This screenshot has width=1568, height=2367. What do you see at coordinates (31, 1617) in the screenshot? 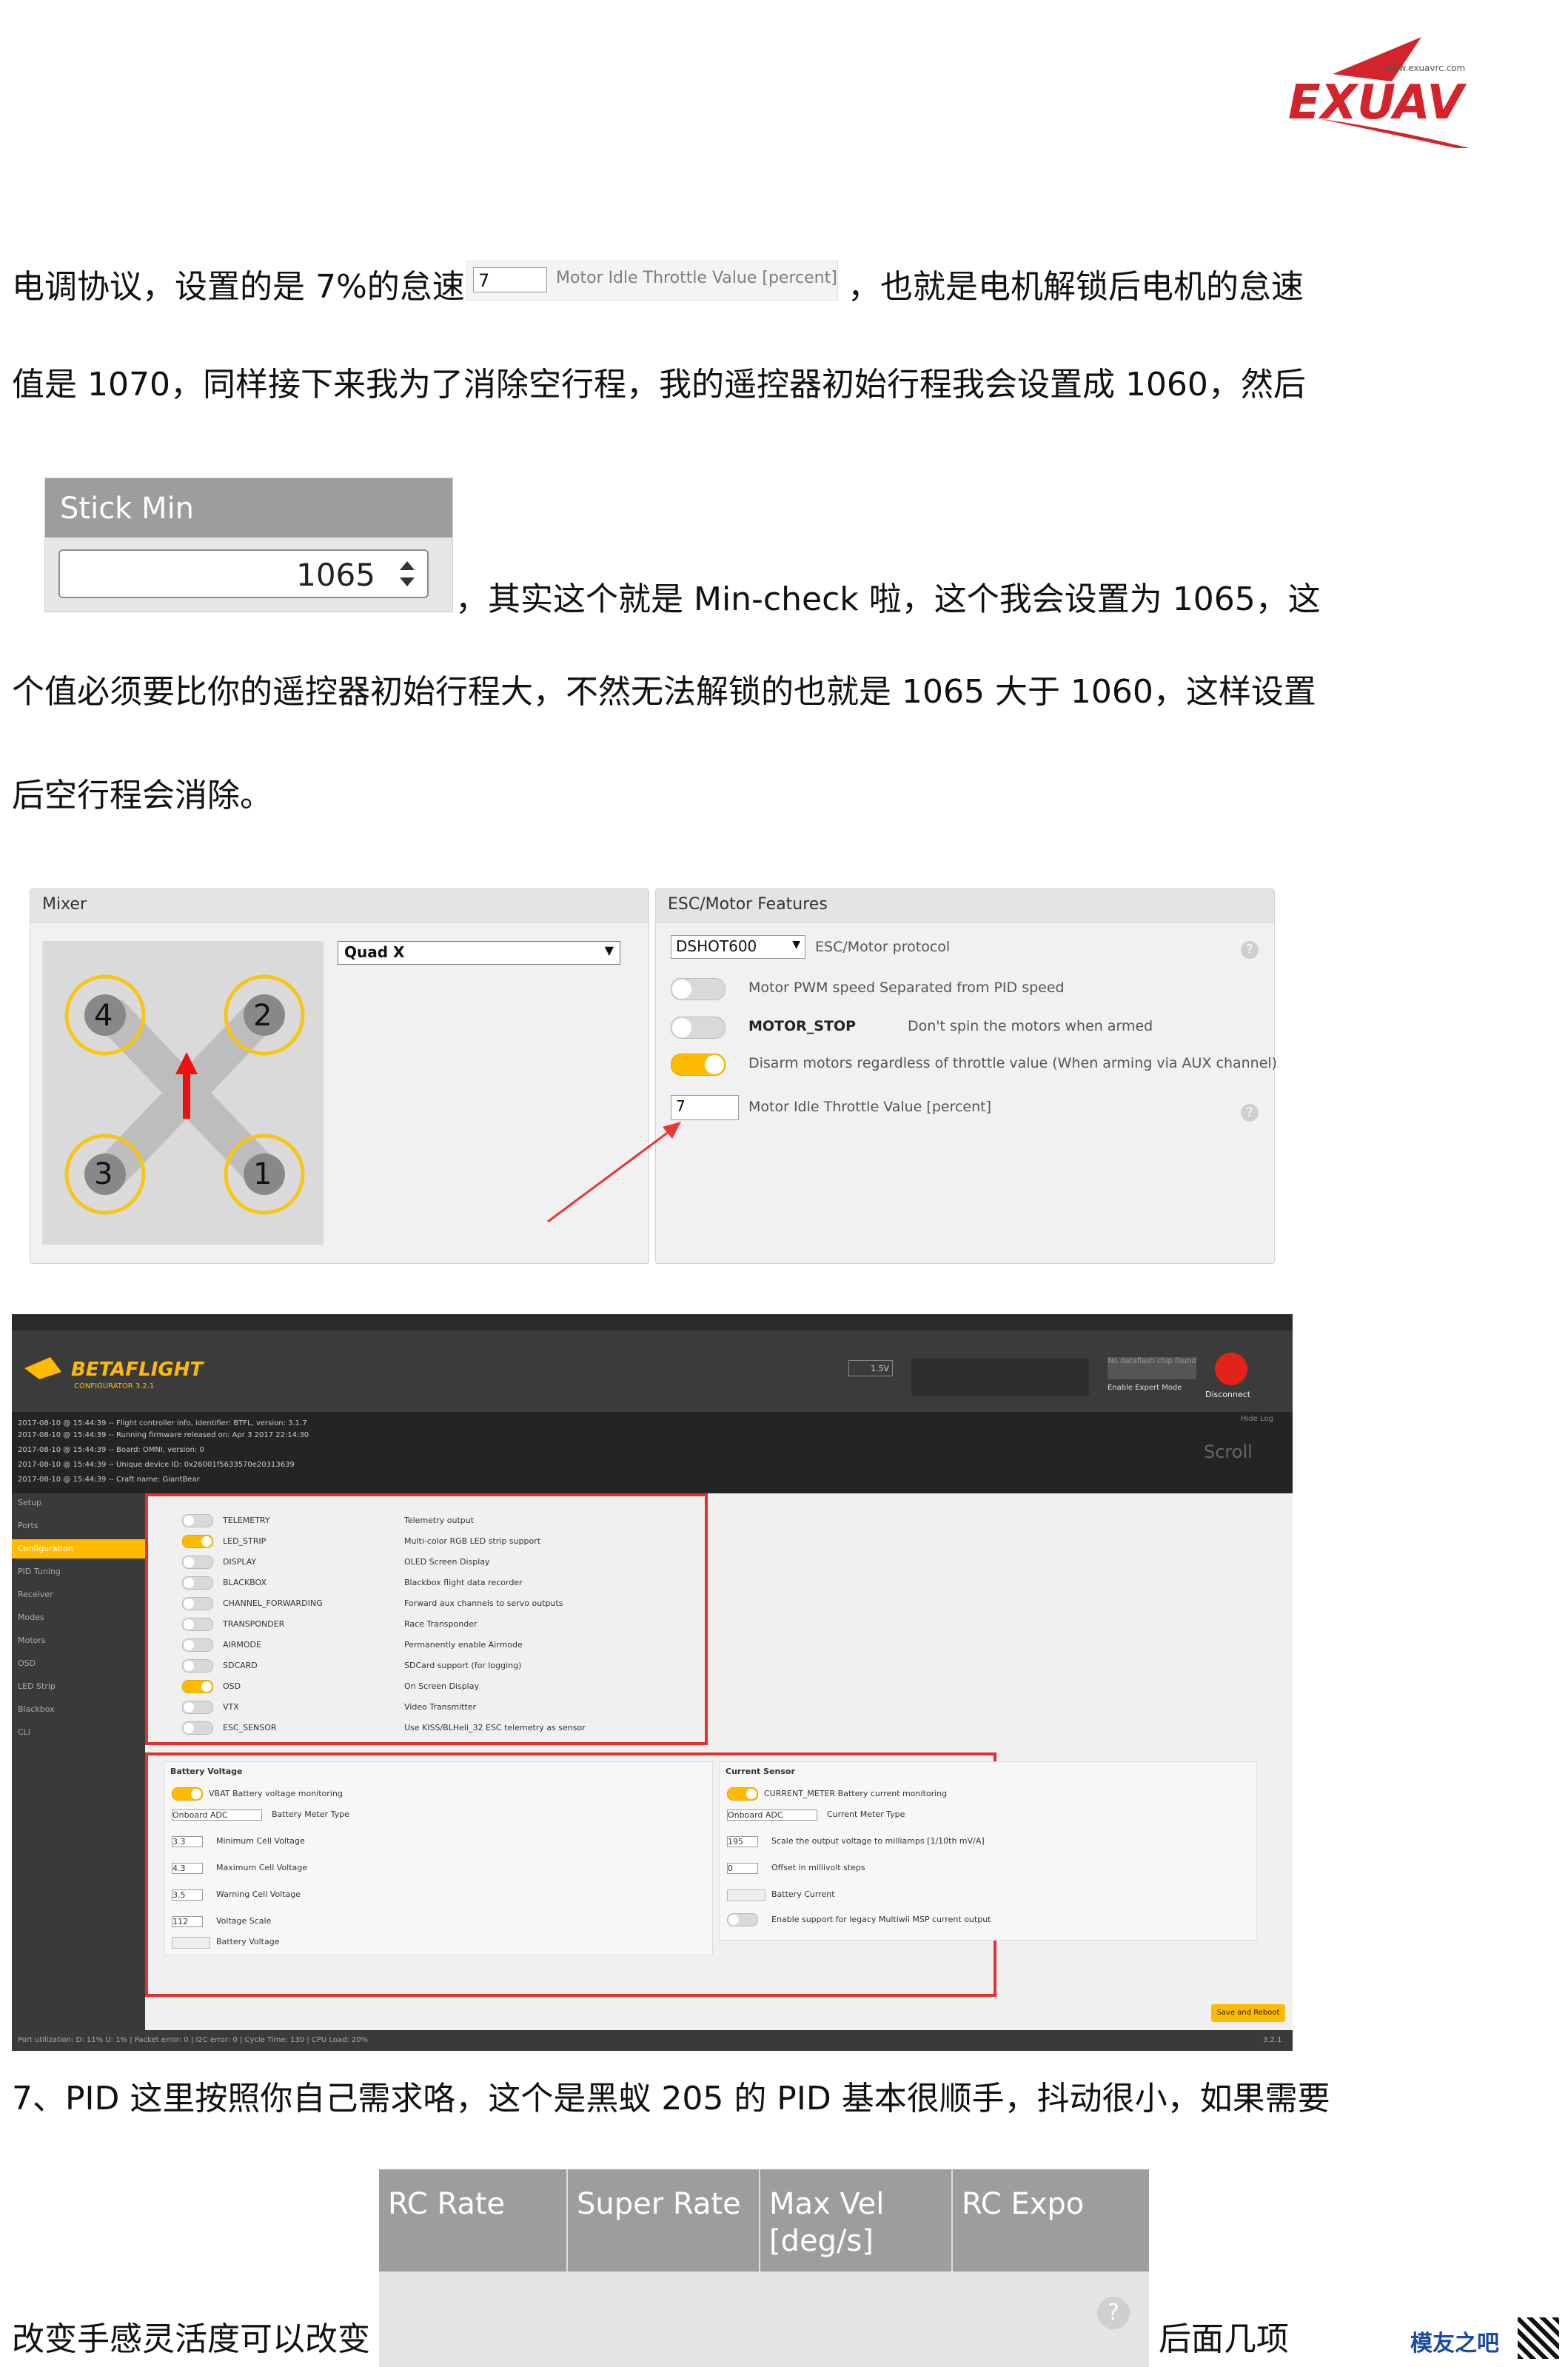
I see `sidebar-item-modes: Modes` at bounding box center [31, 1617].